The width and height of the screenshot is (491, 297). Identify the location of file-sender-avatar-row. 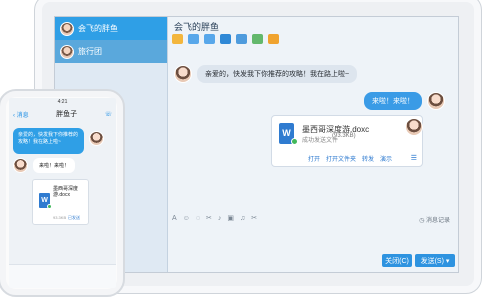
(414, 127).